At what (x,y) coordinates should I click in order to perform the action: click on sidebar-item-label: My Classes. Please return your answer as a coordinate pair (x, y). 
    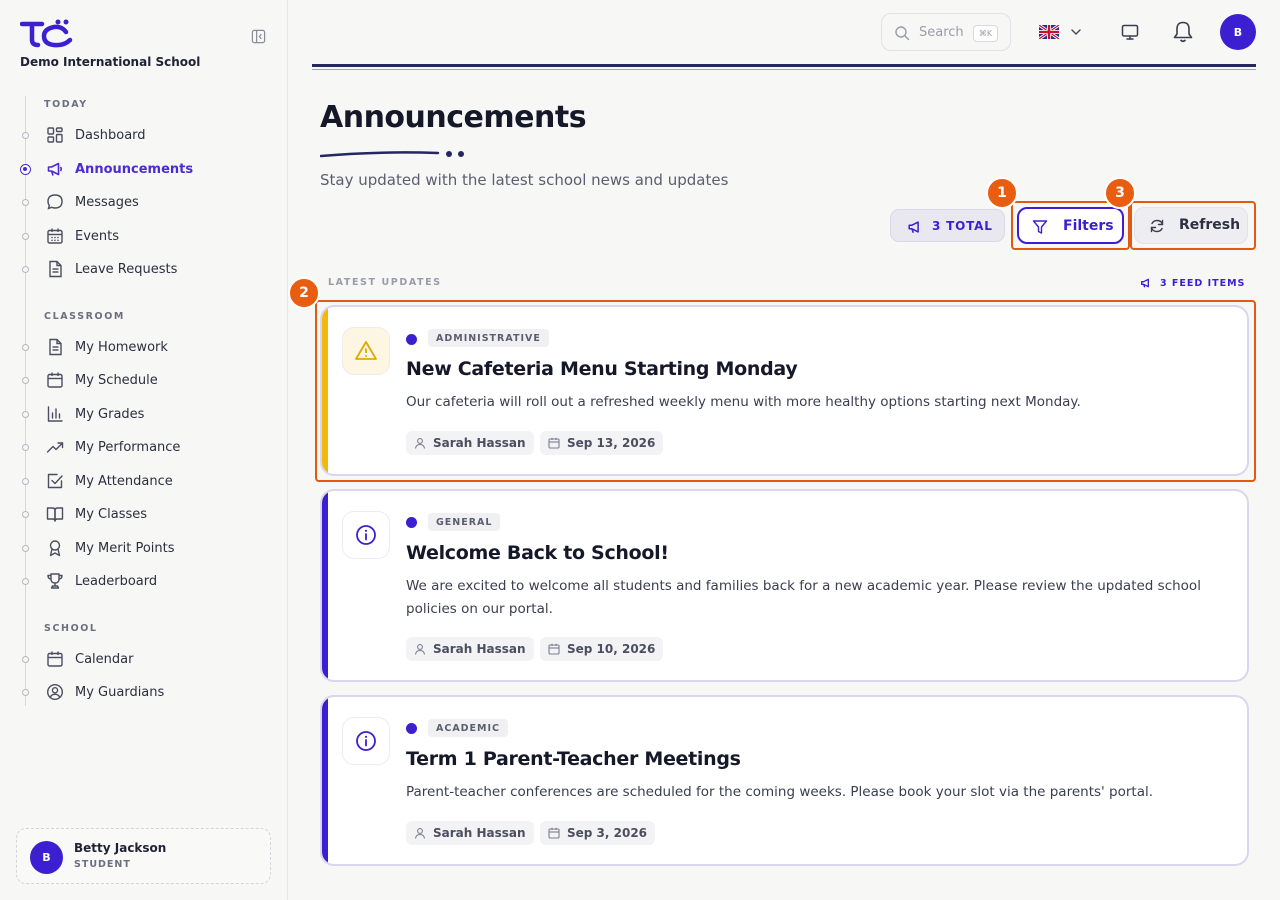
    Looking at the image, I should click on (111, 514).